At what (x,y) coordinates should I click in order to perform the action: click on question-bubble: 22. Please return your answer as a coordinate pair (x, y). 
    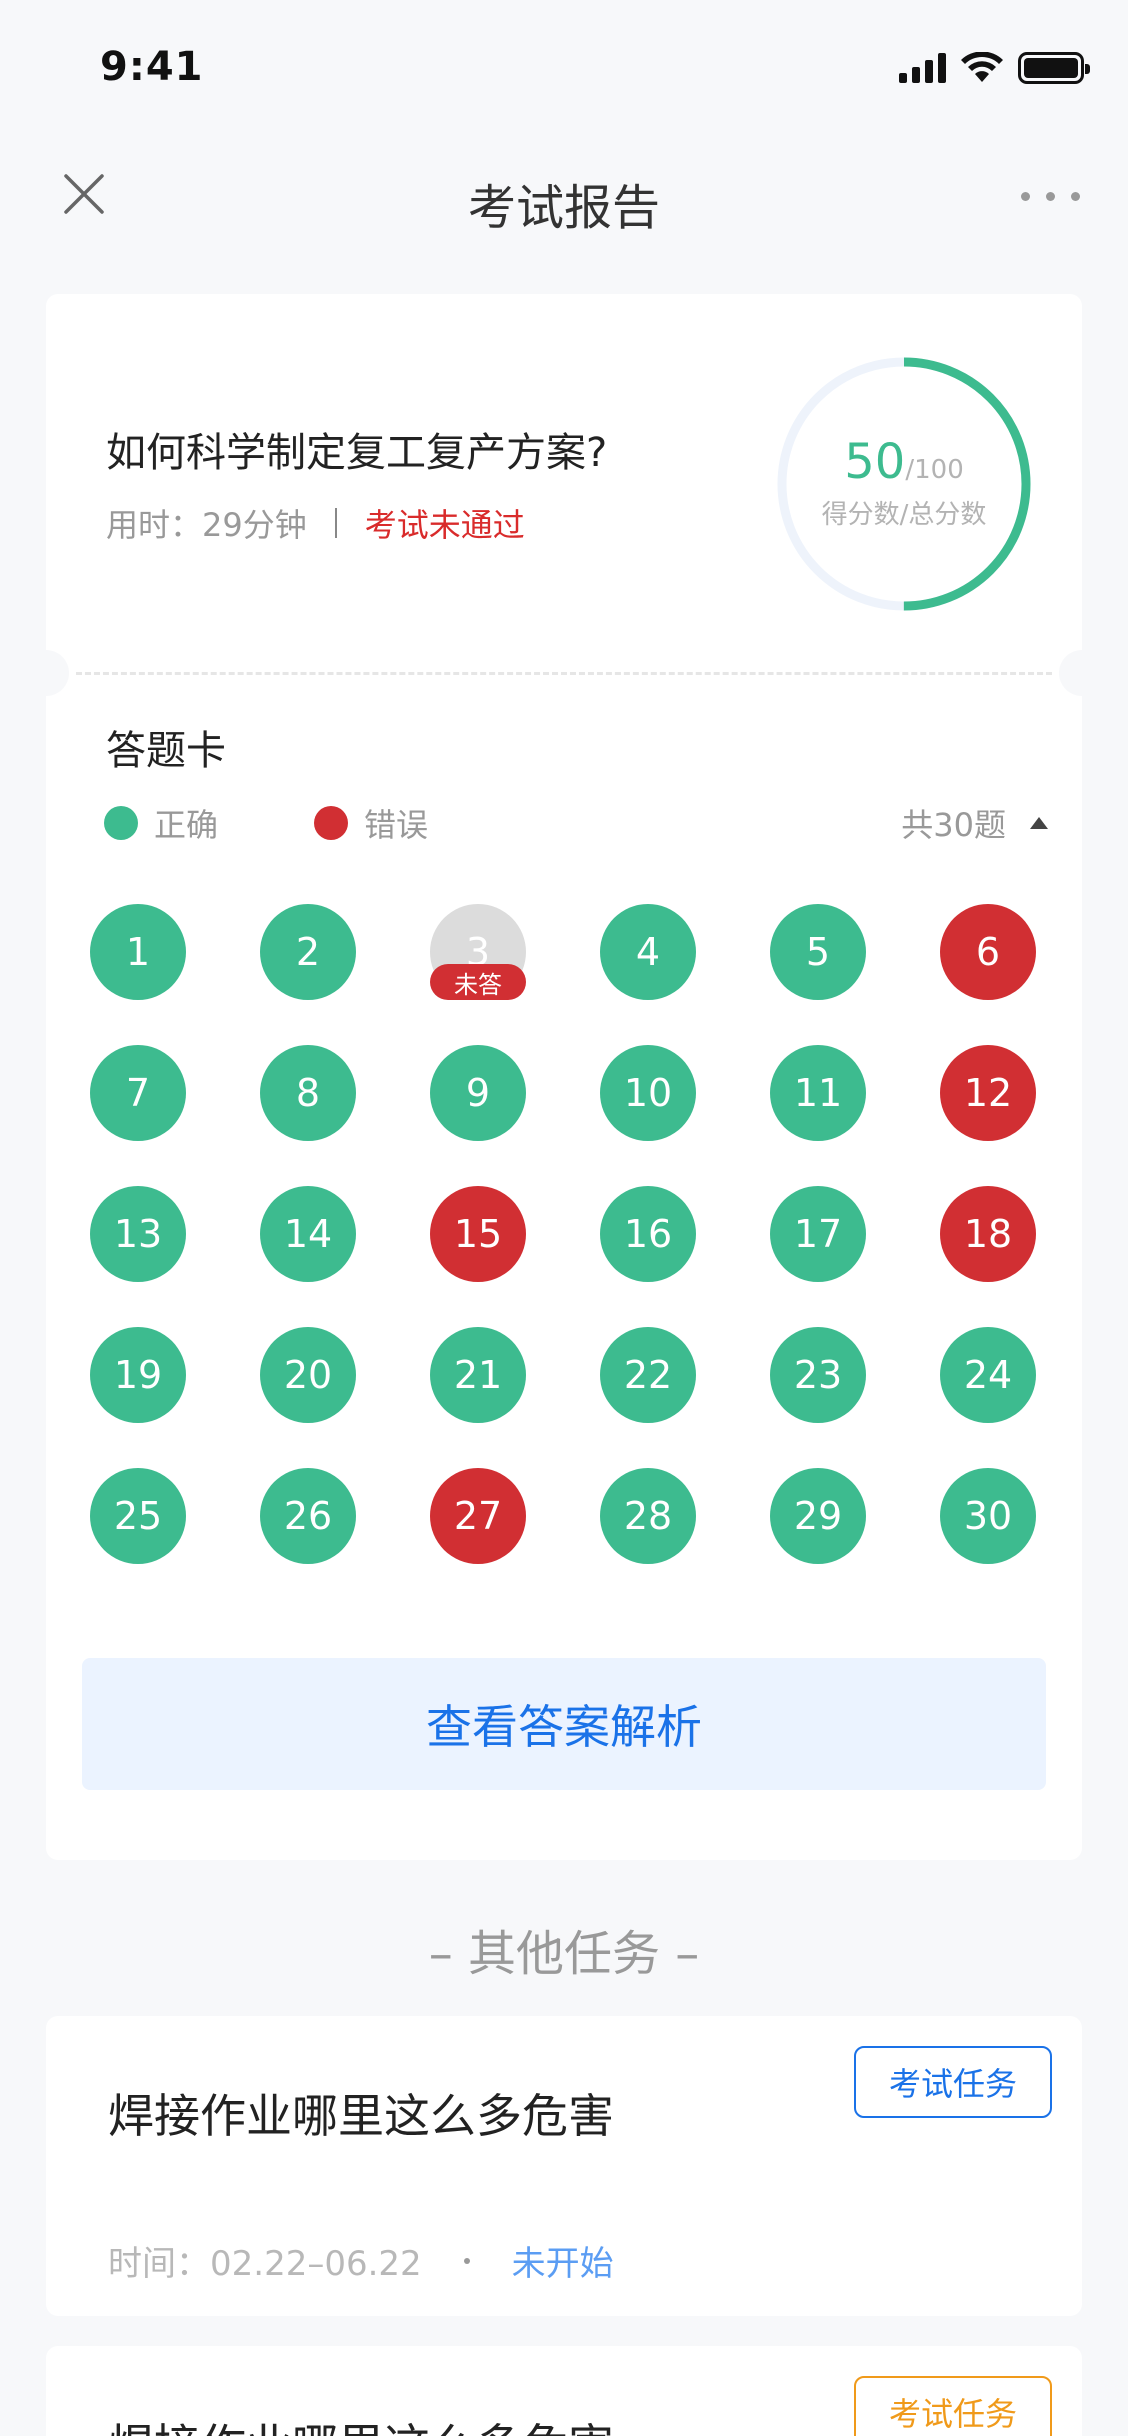
    Looking at the image, I should click on (648, 1375).